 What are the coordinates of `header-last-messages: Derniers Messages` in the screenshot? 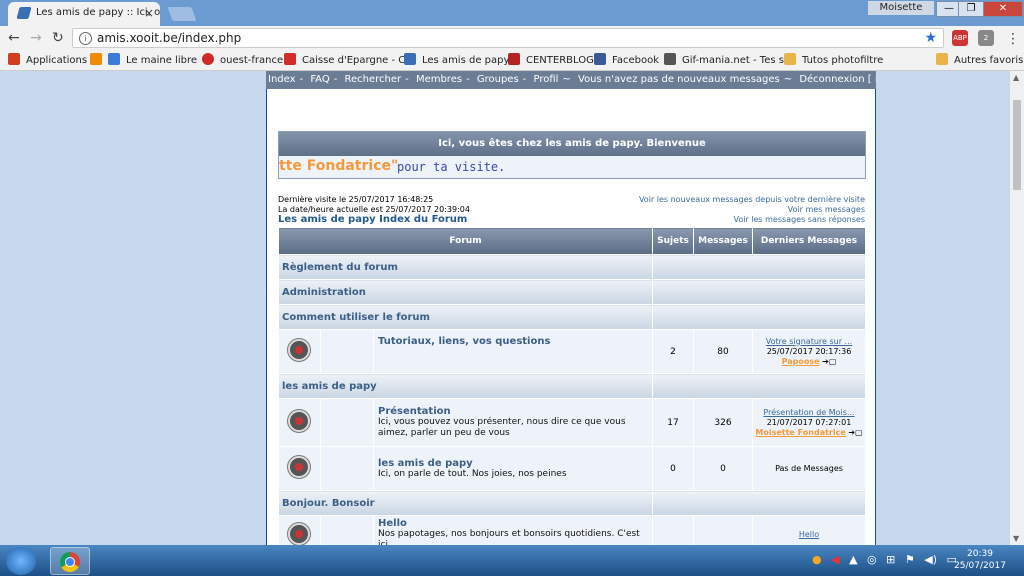 It's located at (809, 241).